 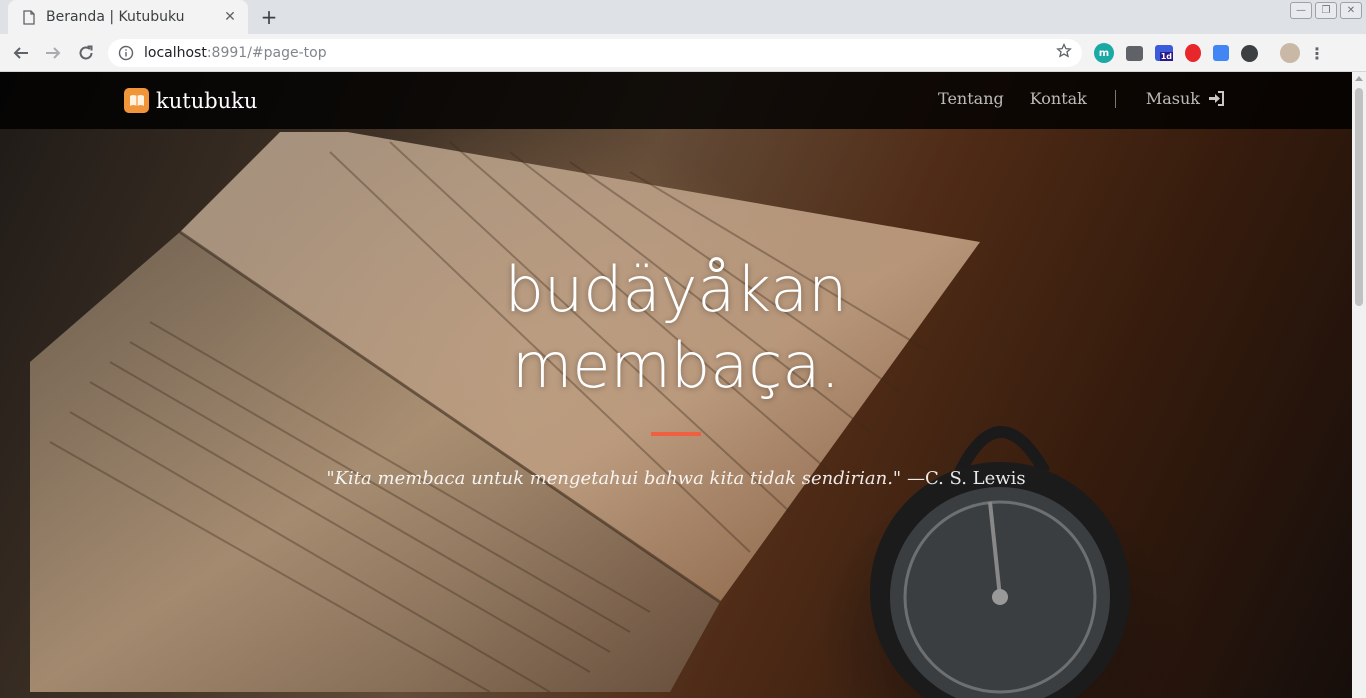 I want to click on scrollbar-thumb, so click(x=1359, y=197).